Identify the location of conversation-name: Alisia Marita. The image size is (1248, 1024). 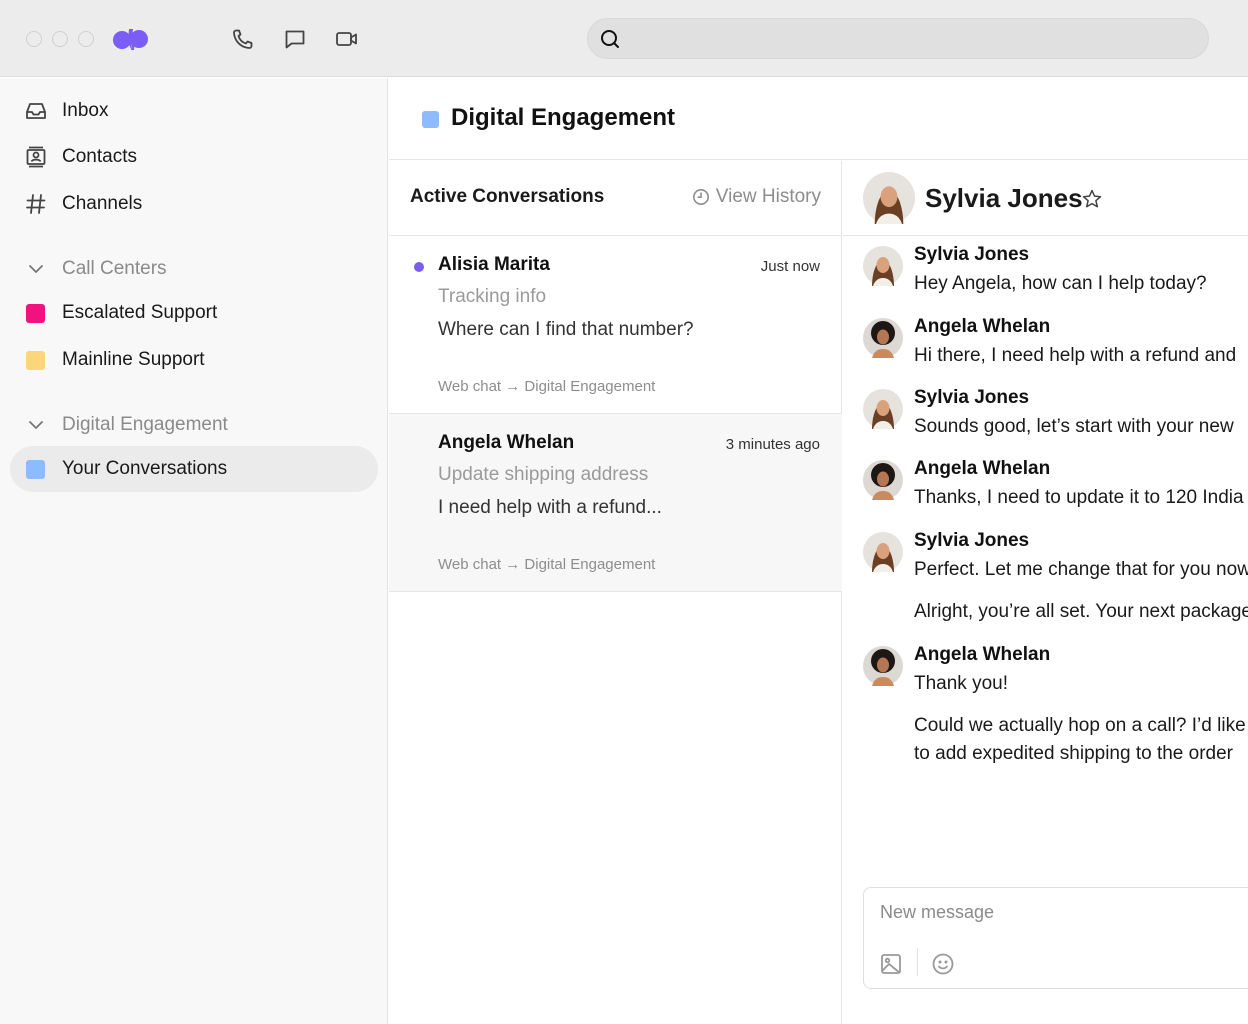
(494, 264).